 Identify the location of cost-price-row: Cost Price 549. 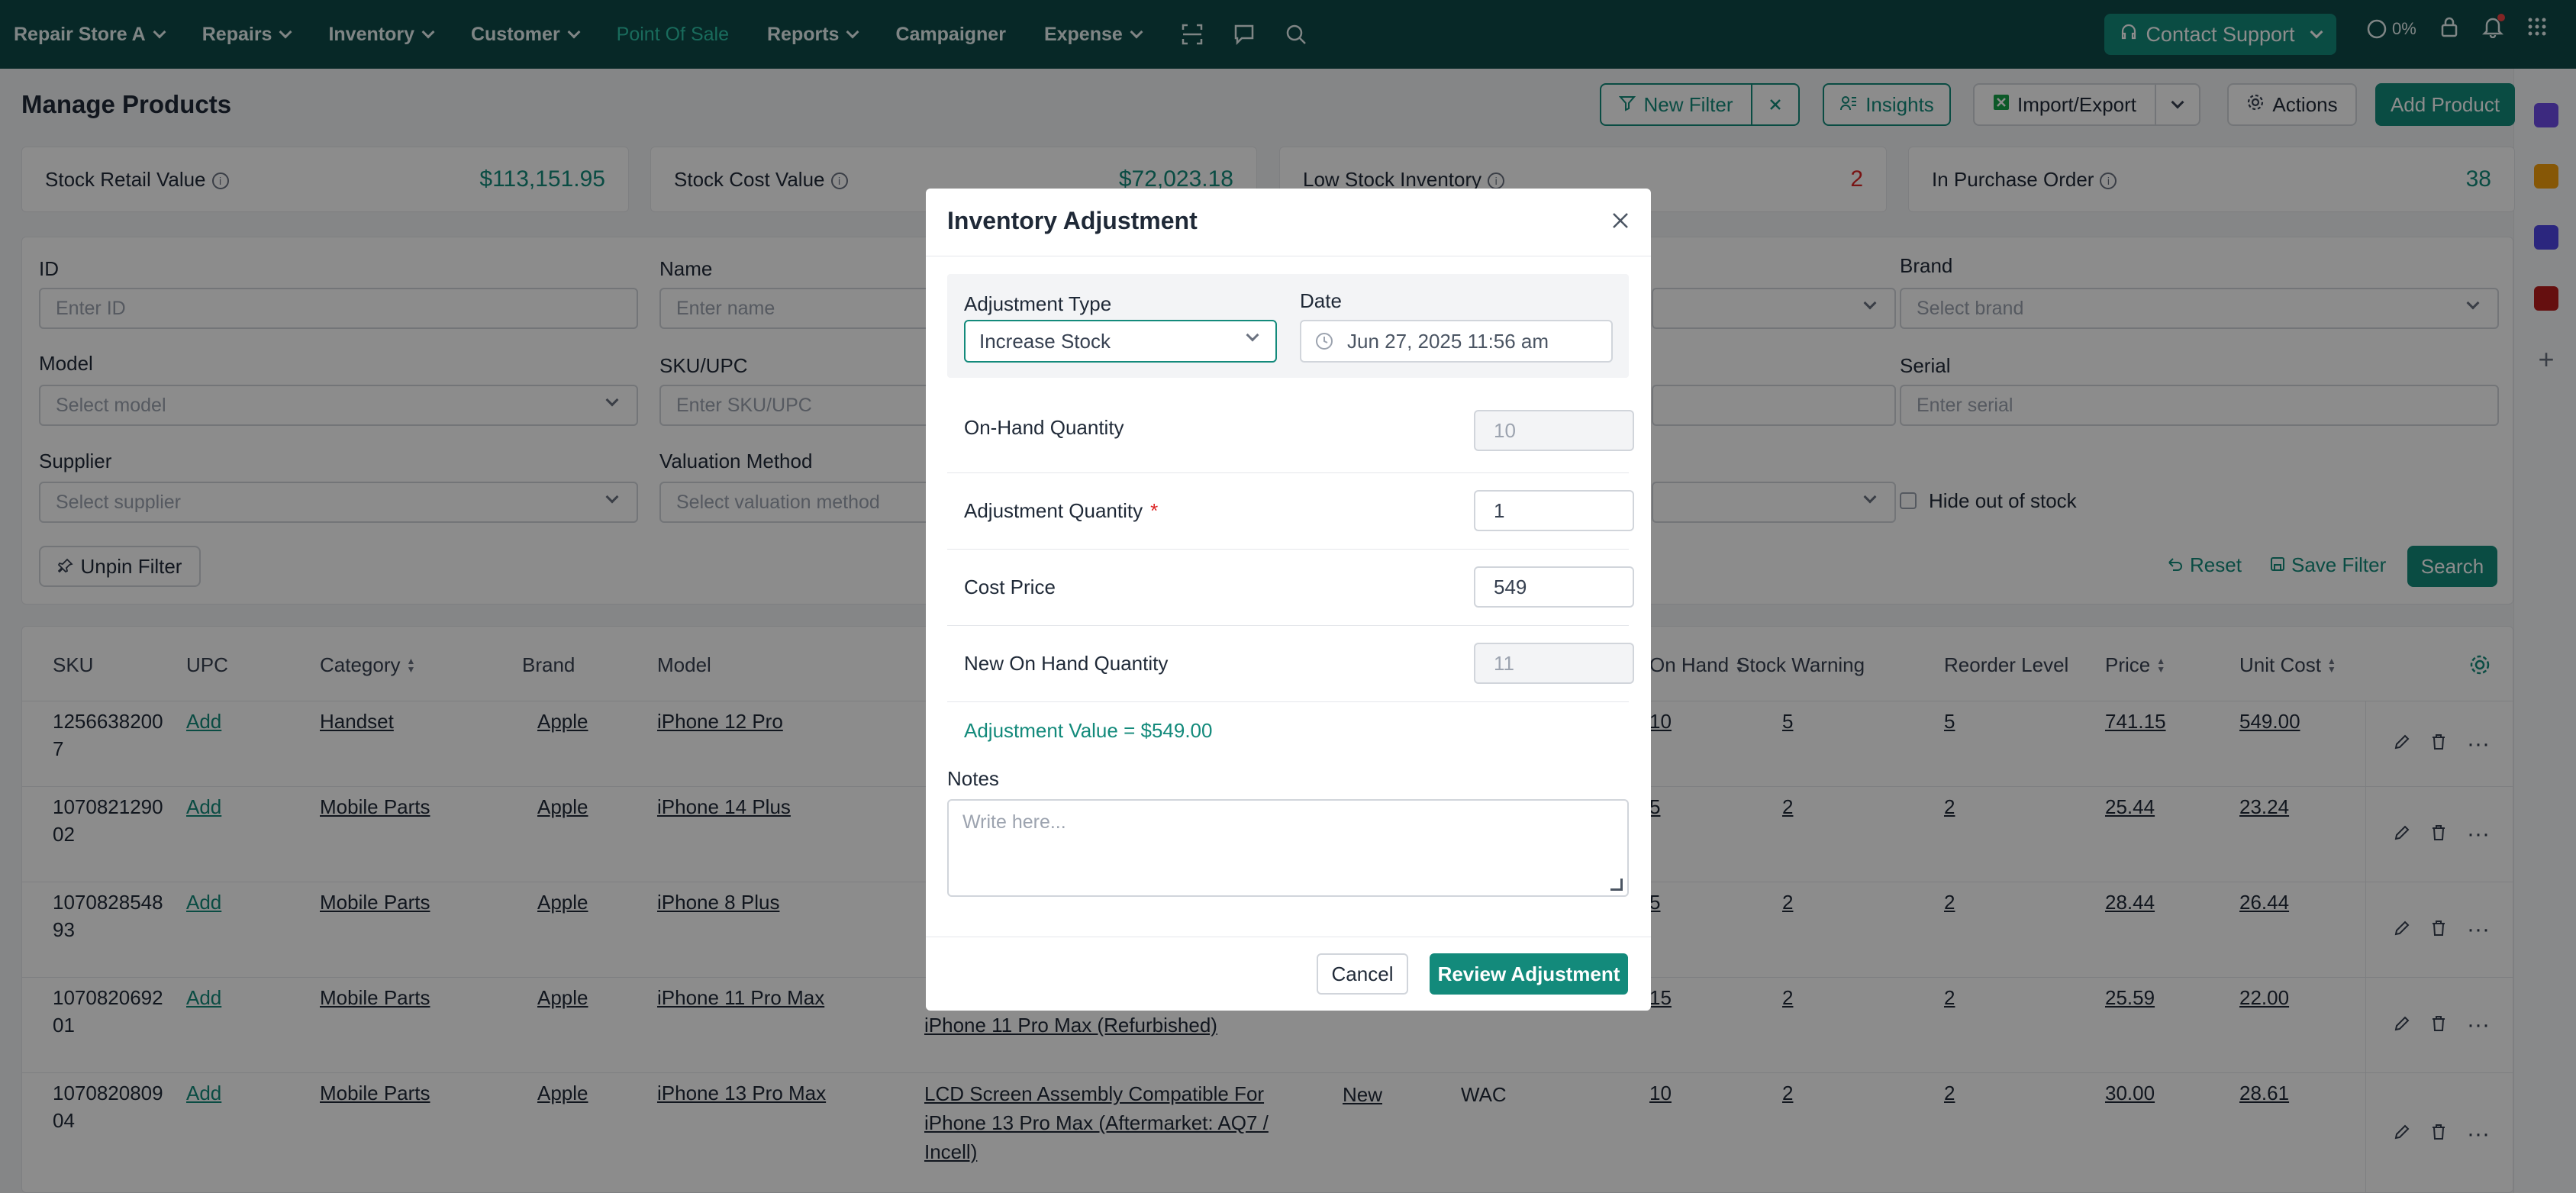
(1290, 588).